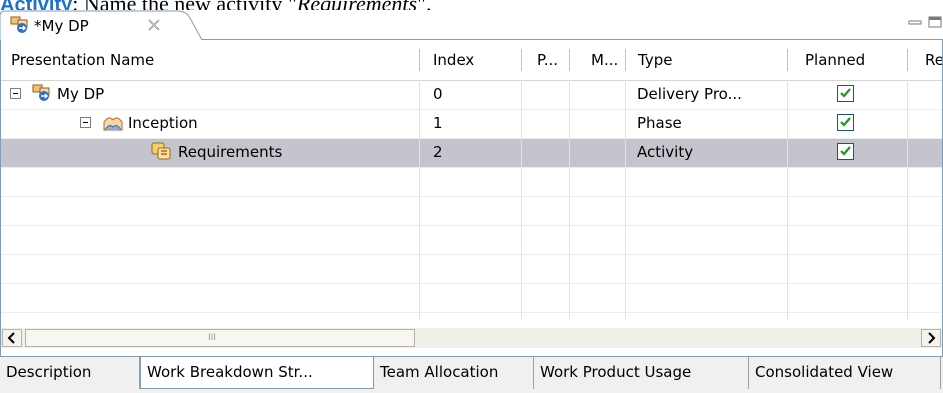 The height and width of the screenshot is (393, 943). Describe the element at coordinates (163, 123) in the screenshot. I see `row-name: Inception` at that location.